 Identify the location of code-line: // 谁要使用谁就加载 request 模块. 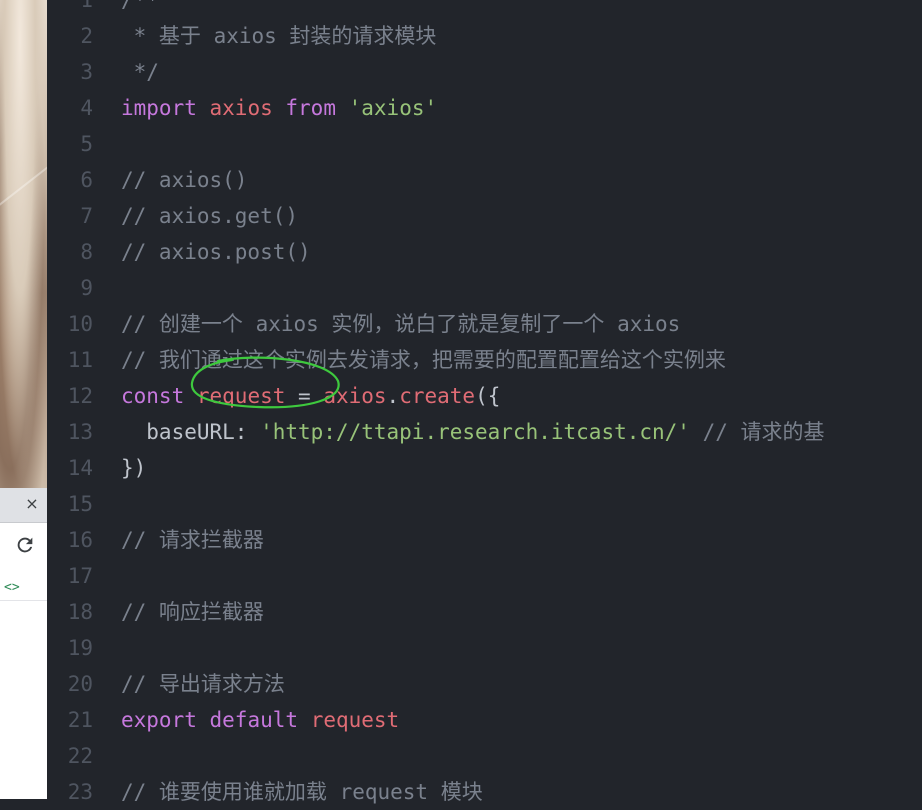
(302, 792).